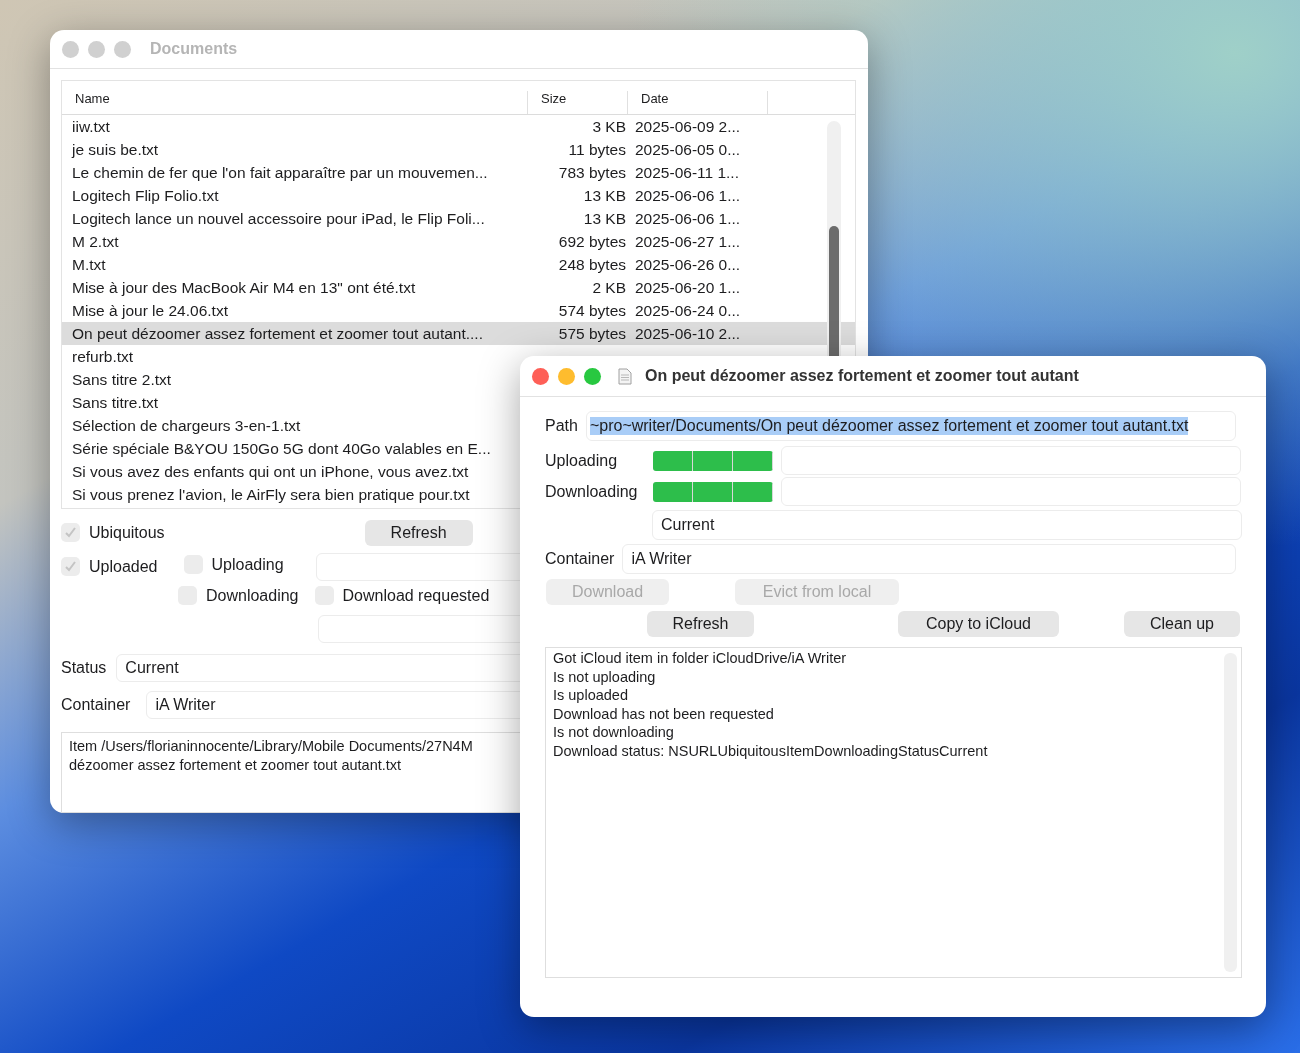  Describe the element at coordinates (109, 566) in the screenshot. I see `checkbox: Uploaded` at that location.